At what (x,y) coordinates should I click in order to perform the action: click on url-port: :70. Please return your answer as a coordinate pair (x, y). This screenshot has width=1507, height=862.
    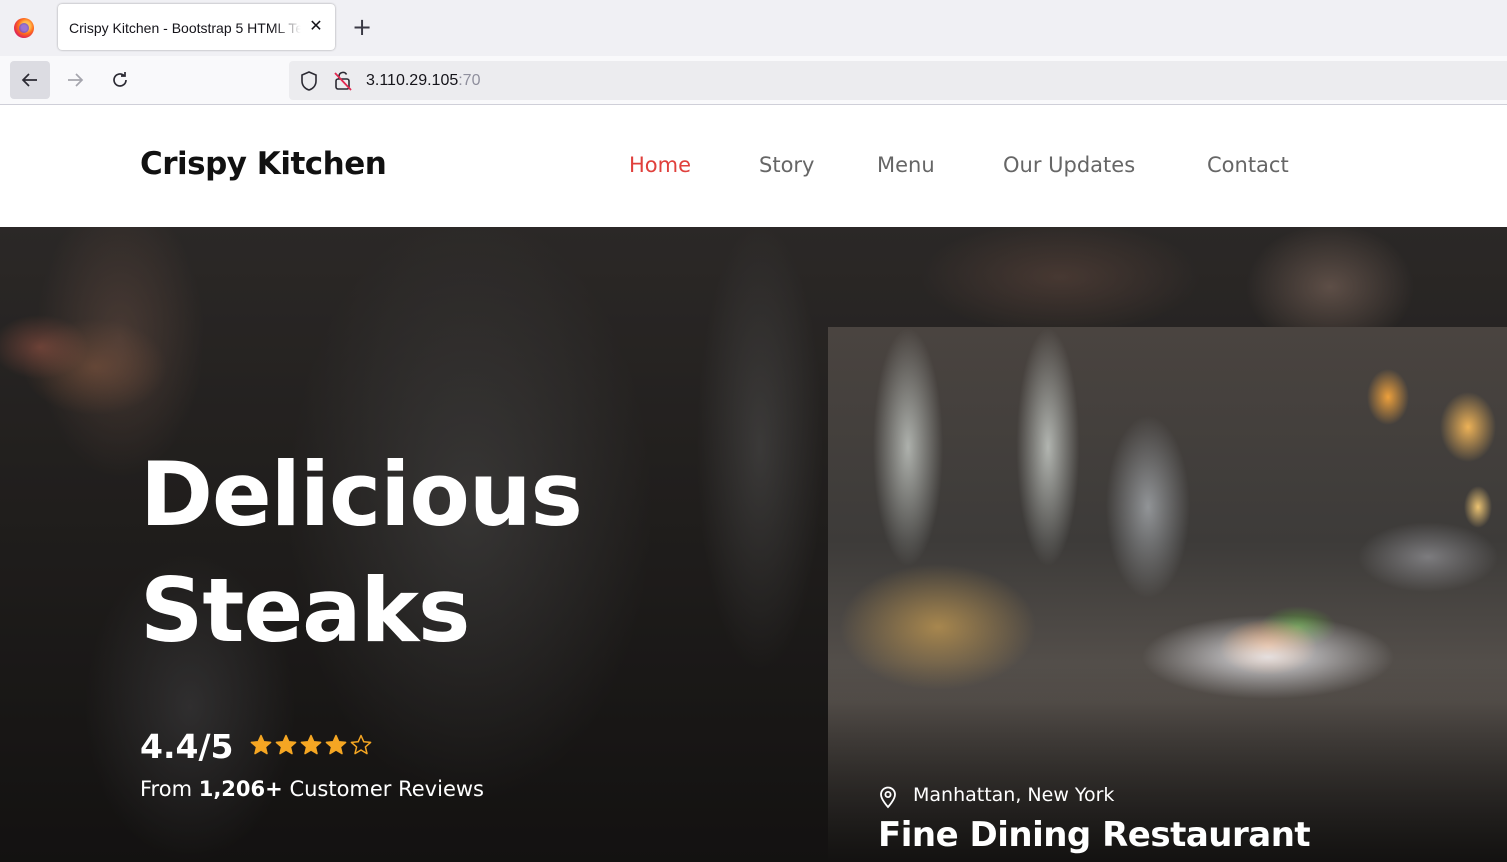
    Looking at the image, I should click on (469, 80).